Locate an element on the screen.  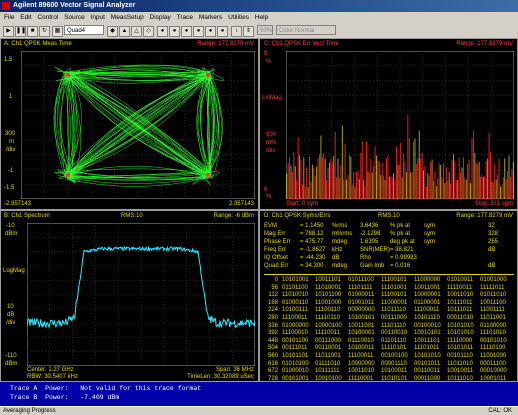
single-icon: ↻ is located at coordinates (44, 31).